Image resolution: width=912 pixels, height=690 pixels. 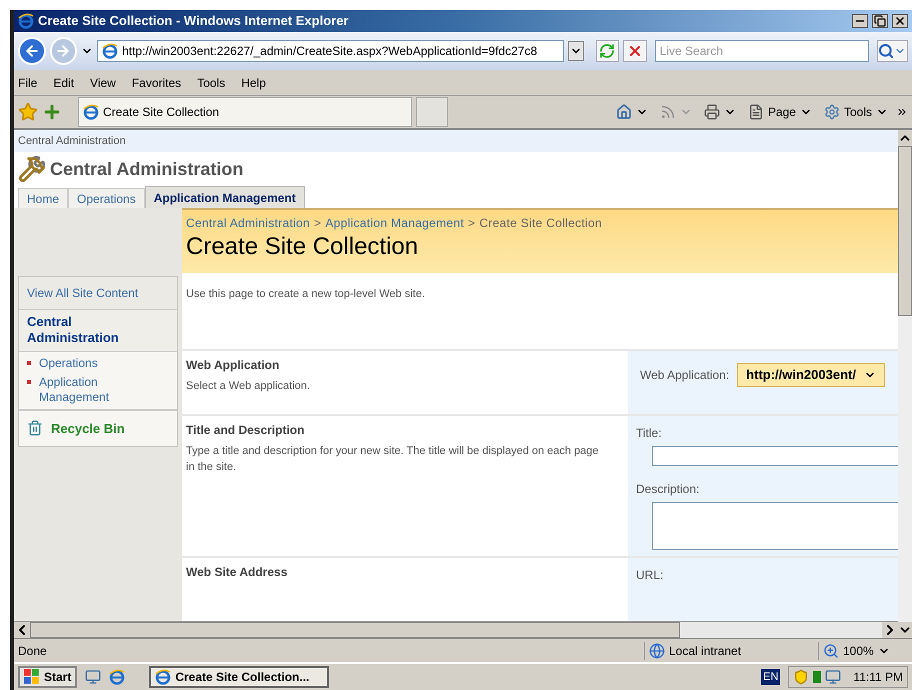 I want to click on field-label: URL:, so click(x=650, y=575).